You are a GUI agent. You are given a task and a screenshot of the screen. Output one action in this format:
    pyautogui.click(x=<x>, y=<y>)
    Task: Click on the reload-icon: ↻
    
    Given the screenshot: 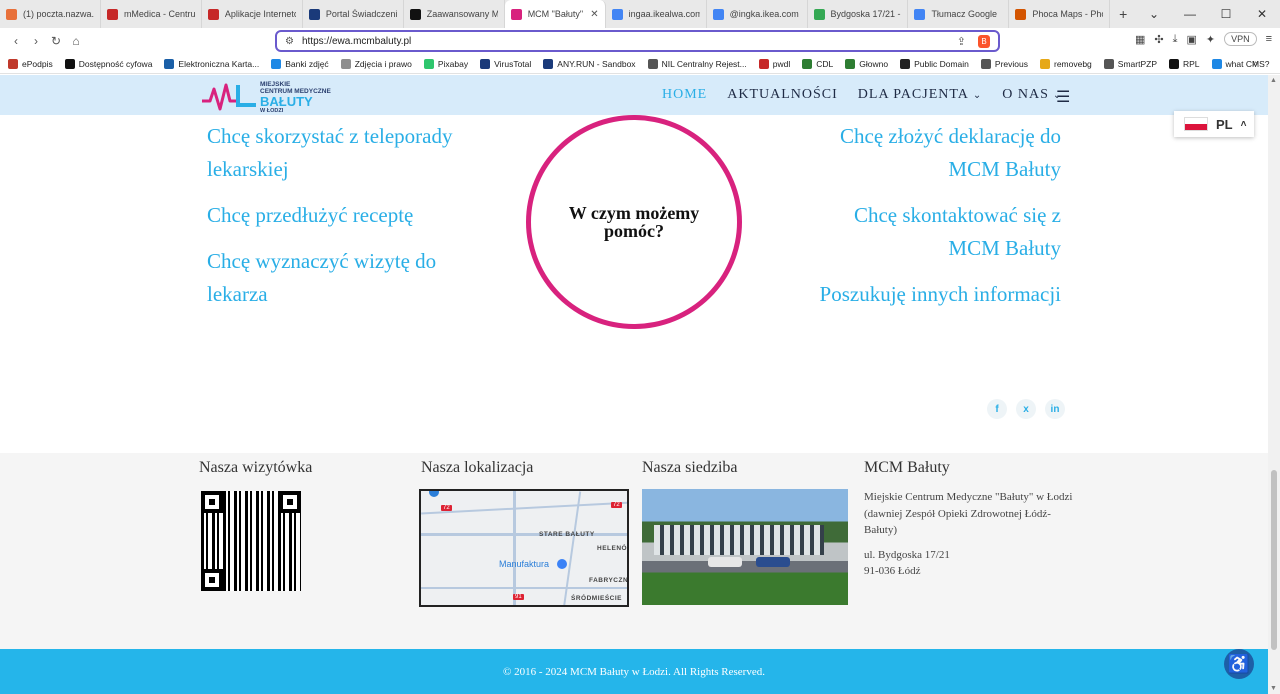 What is the action you would take?
    pyautogui.click(x=56, y=41)
    